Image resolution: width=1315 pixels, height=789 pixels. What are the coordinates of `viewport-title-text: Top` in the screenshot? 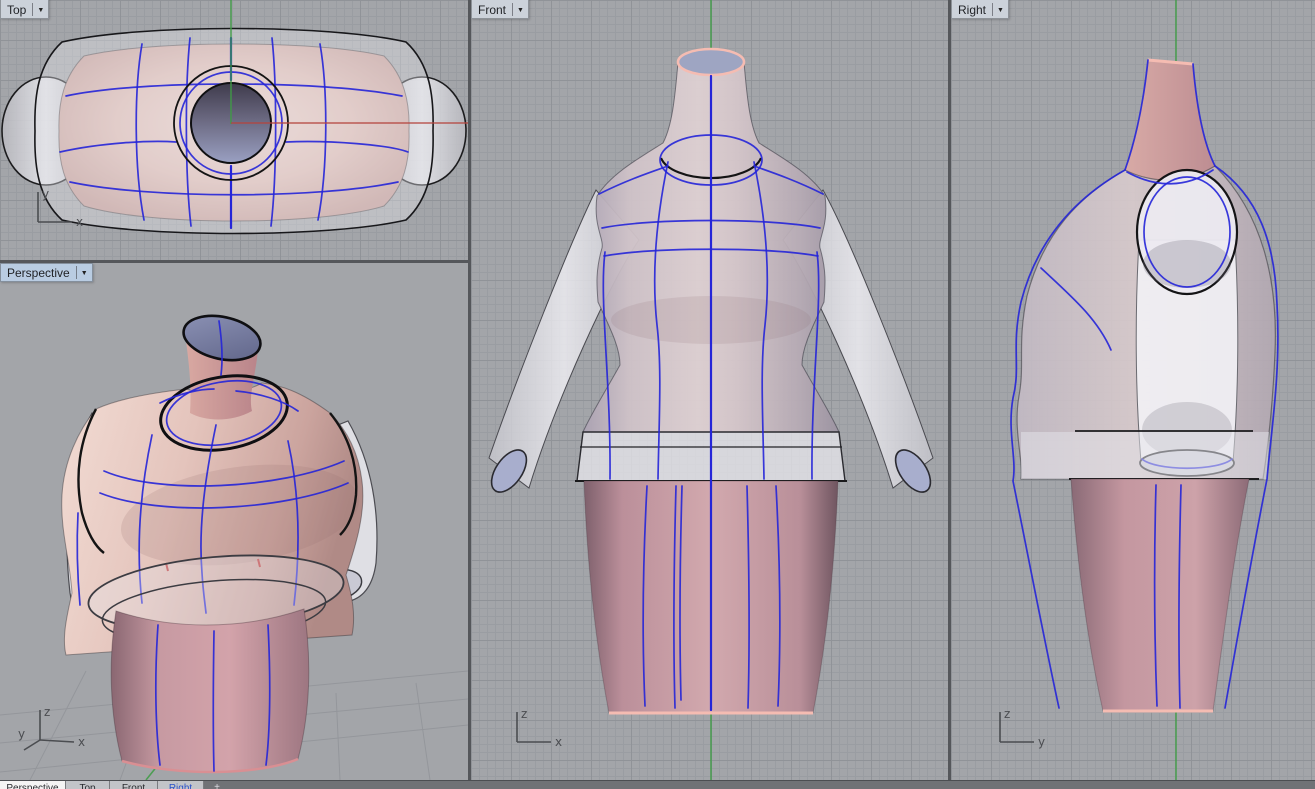 It's located at (17, 9).